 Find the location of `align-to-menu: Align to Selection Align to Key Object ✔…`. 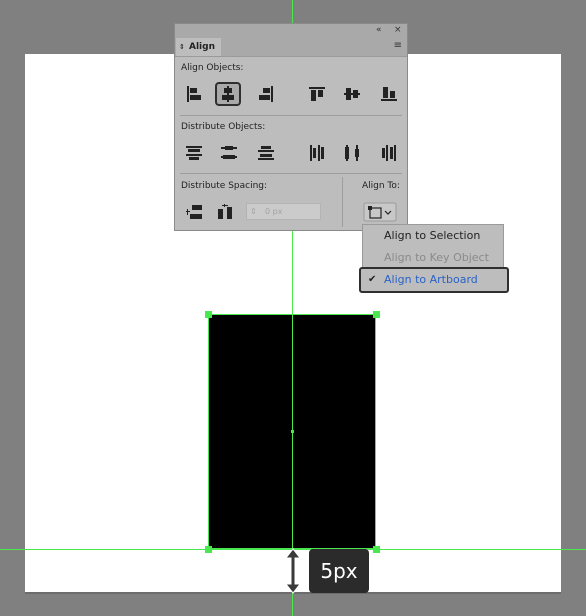

align-to-menu: Align to Selection Align to Key Object ✔… is located at coordinates (434, 258).